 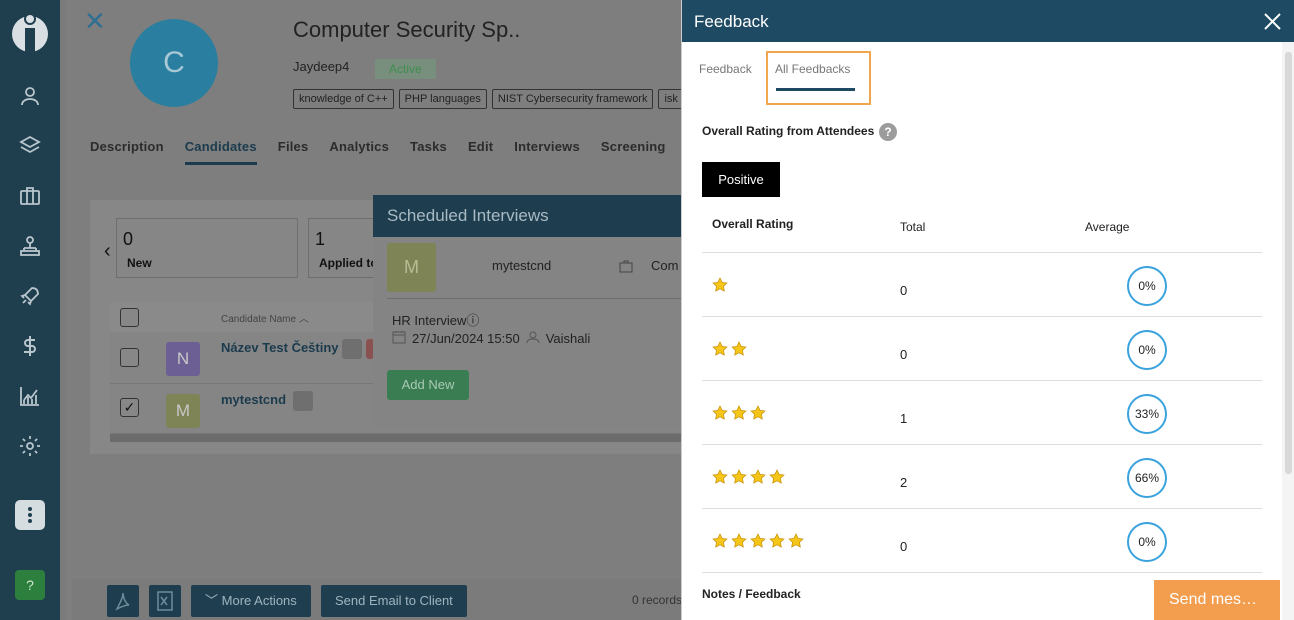 I want to click on active-tab-indicator, so click(x=815, y=89).